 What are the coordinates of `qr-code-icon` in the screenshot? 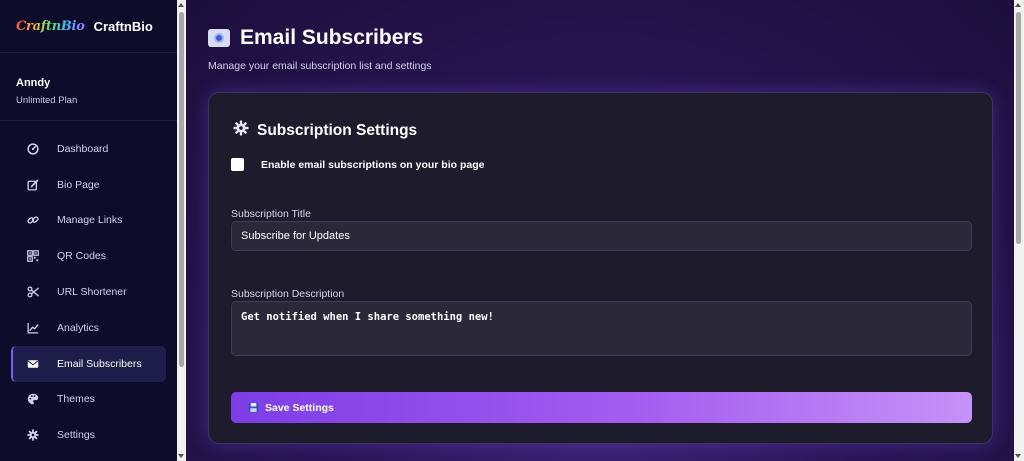 It's located at (33, 256).